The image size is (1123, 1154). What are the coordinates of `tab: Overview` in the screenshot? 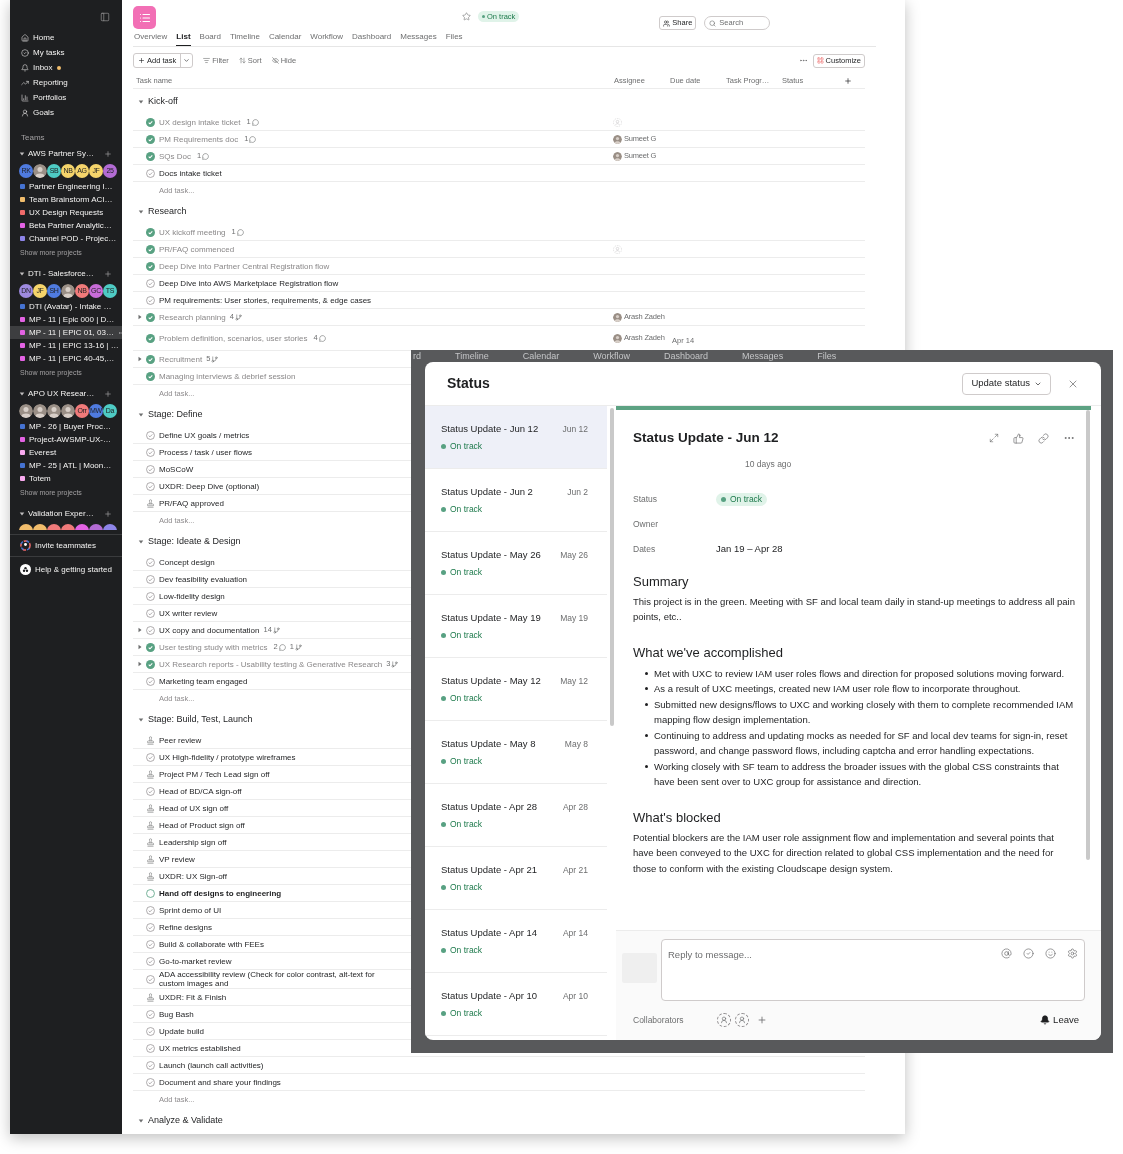 It's located at (151, 38).